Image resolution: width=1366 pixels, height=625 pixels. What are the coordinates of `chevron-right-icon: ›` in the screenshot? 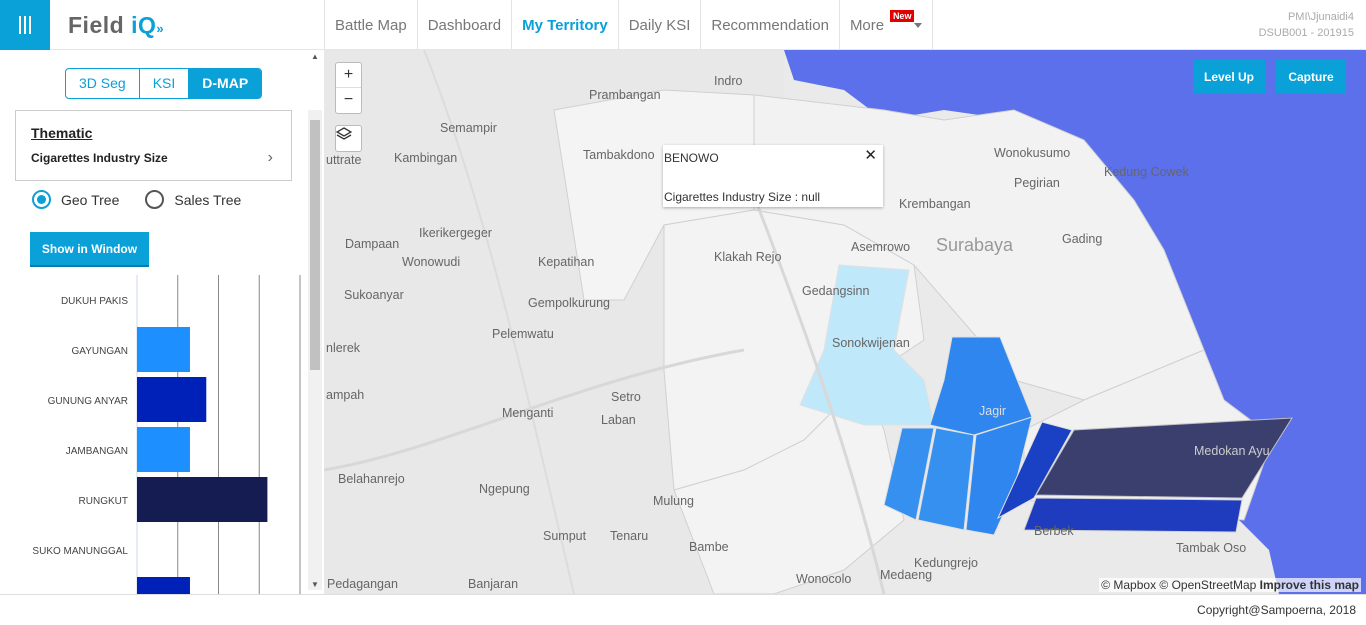 It's located at (270, 157).